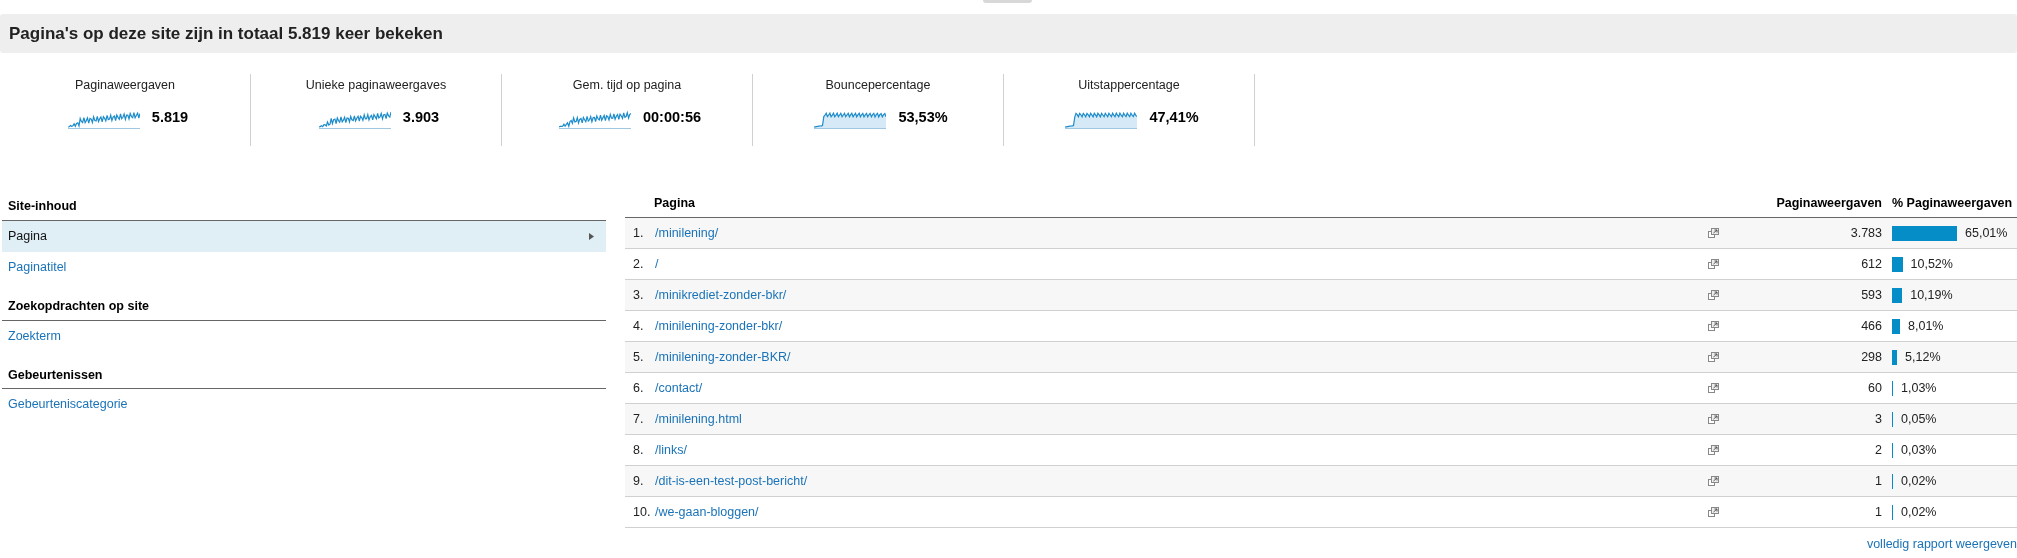 Image resolution: width=2017 pixels, height=558 pixels. What do you see at coordinates (719, 326) in the screenshot?
I see `page-link: /minilening-zonder-bkr/` at bounding box center [719, 326].